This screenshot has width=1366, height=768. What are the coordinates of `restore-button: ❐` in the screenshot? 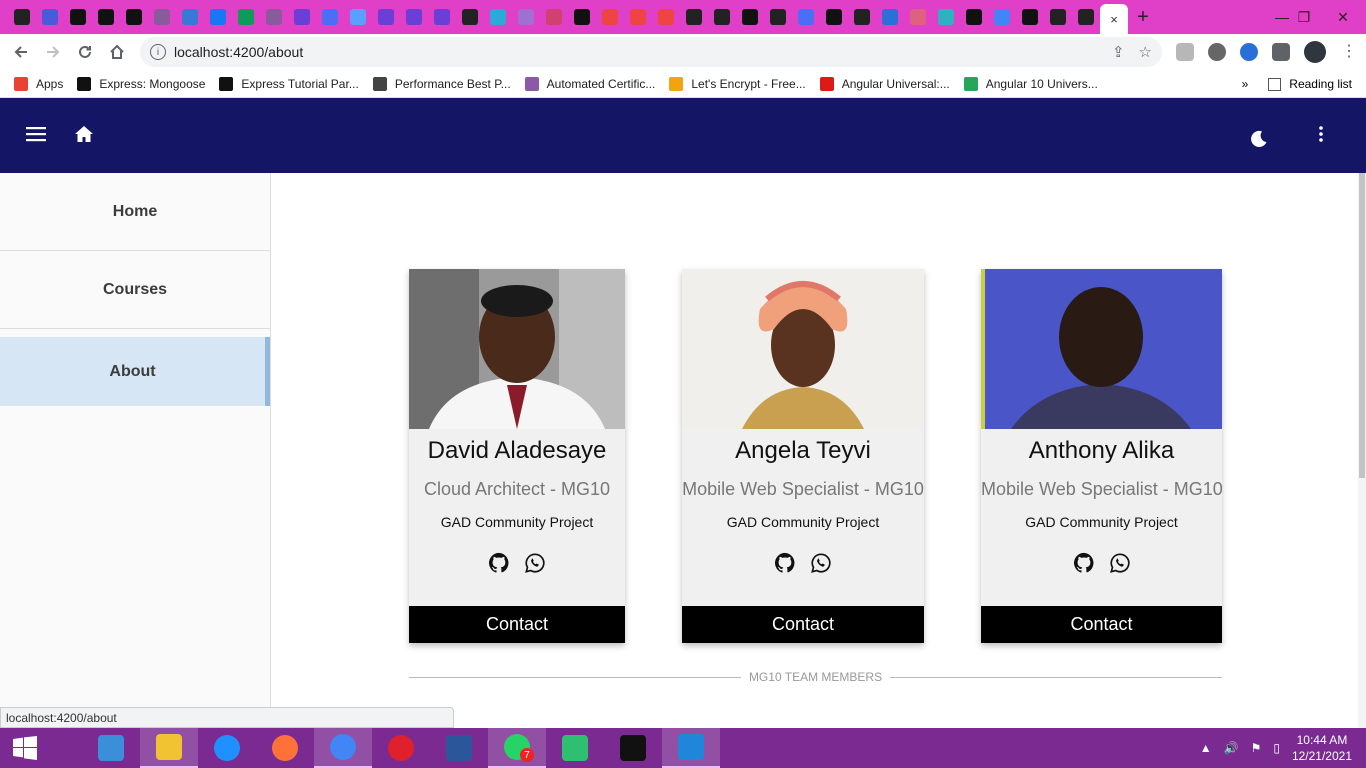 It's located at (1304, 17).